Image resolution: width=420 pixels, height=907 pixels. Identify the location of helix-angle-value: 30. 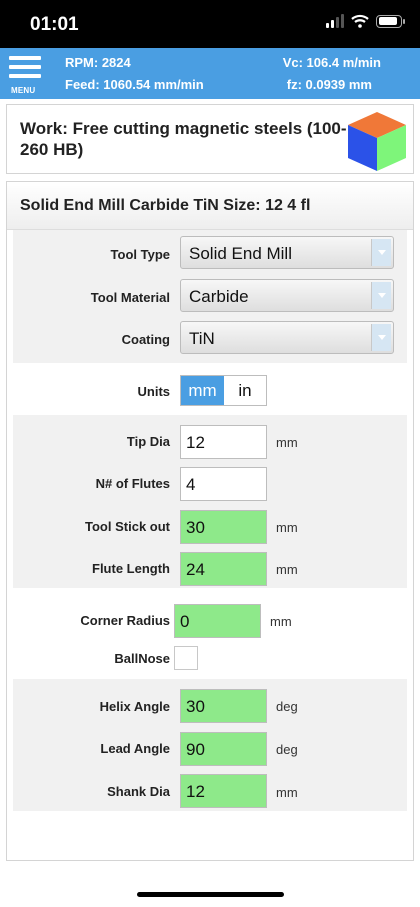
(195, 706).